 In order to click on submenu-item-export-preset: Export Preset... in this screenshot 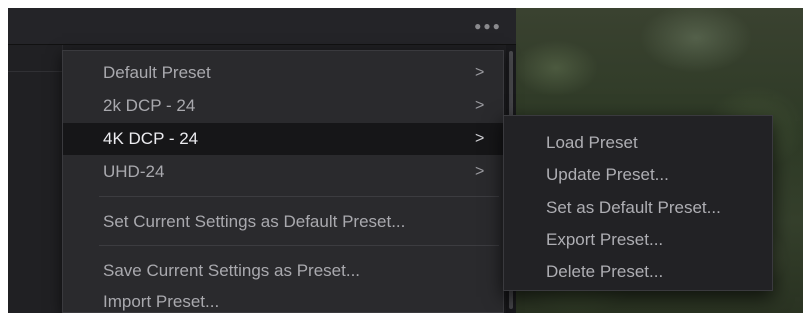, I will do `click(638, 240)`.